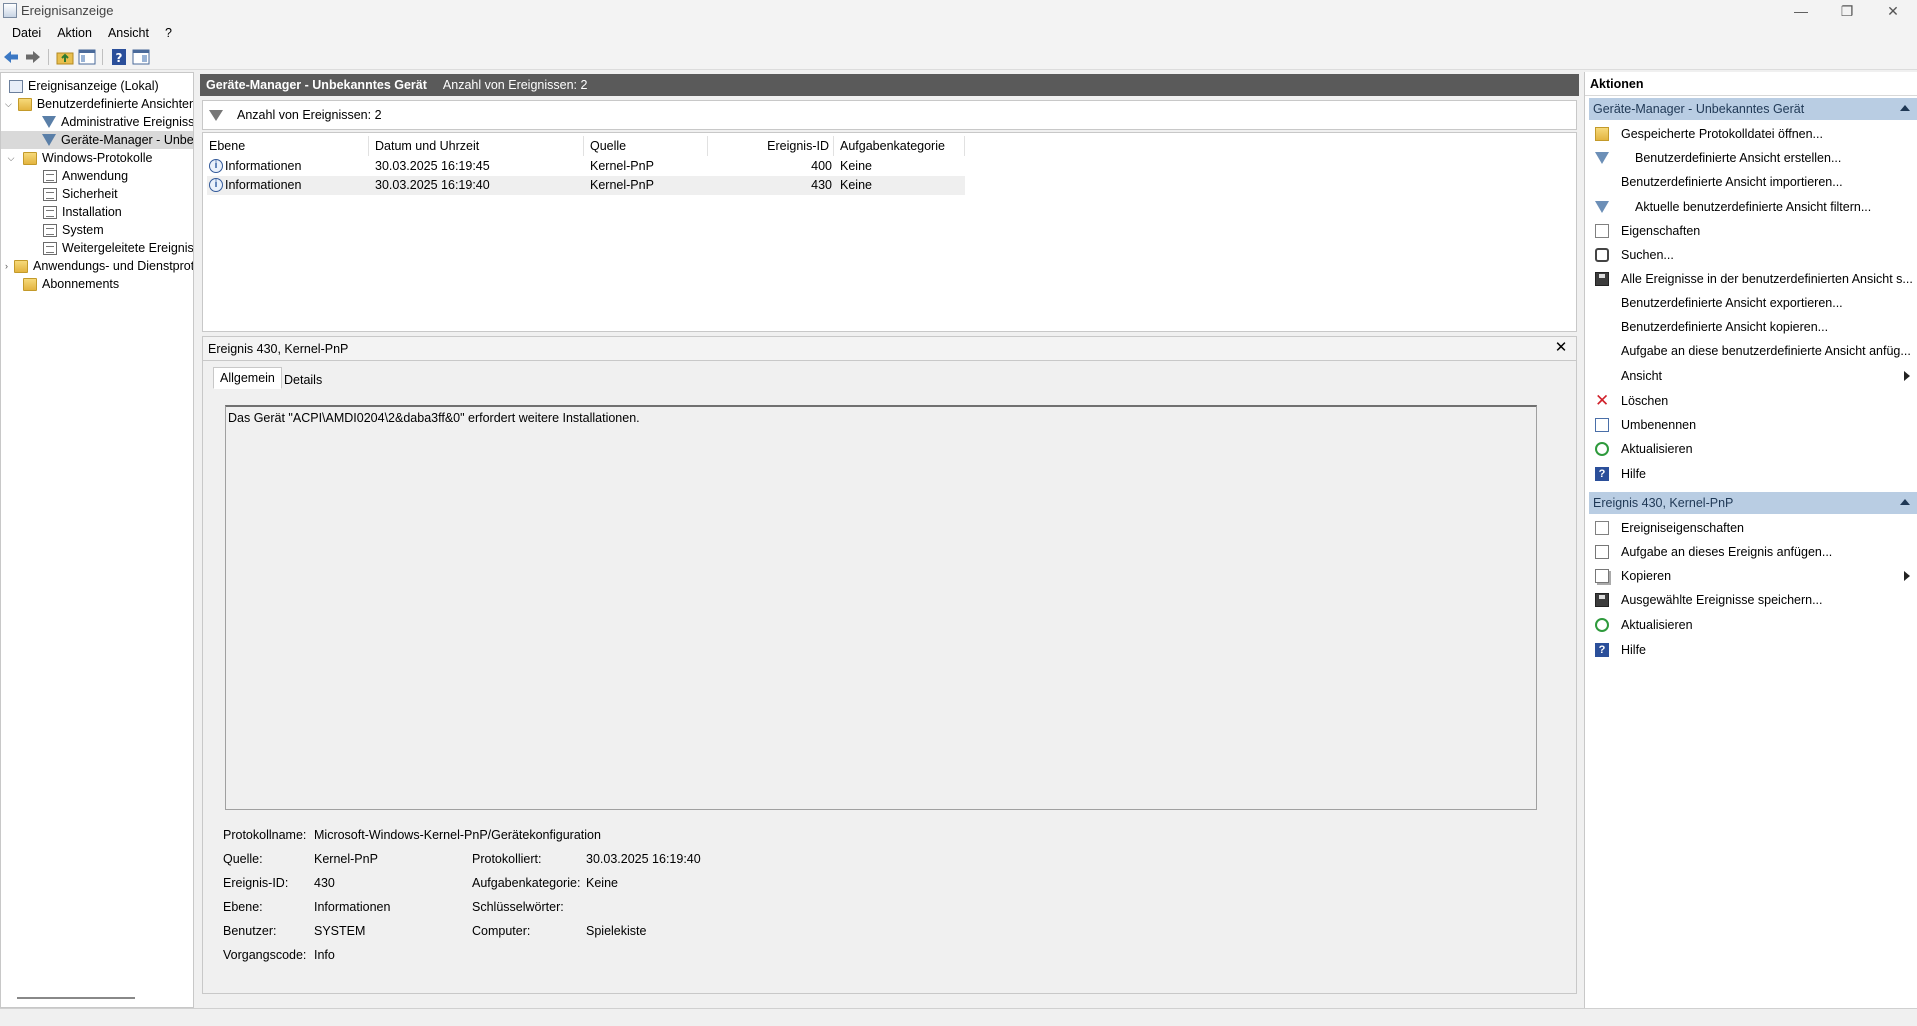 This screenshot has width=1917, height=1026. What do you see at coordinates (1893, 11) in the screenshot?
I see `close-button: ✕` at bounding box center [1893, 11].